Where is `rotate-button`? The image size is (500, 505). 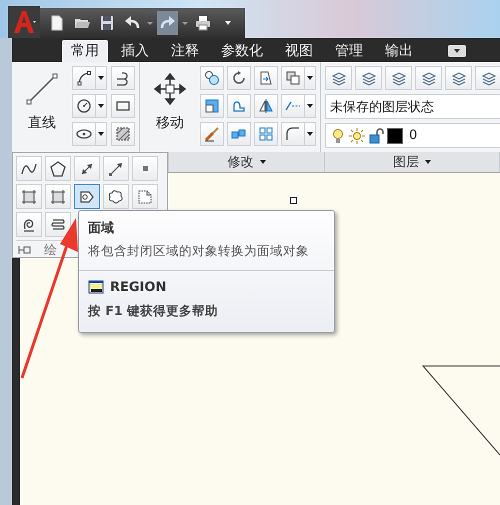
rotate-button is located at coordinates (239, 78).